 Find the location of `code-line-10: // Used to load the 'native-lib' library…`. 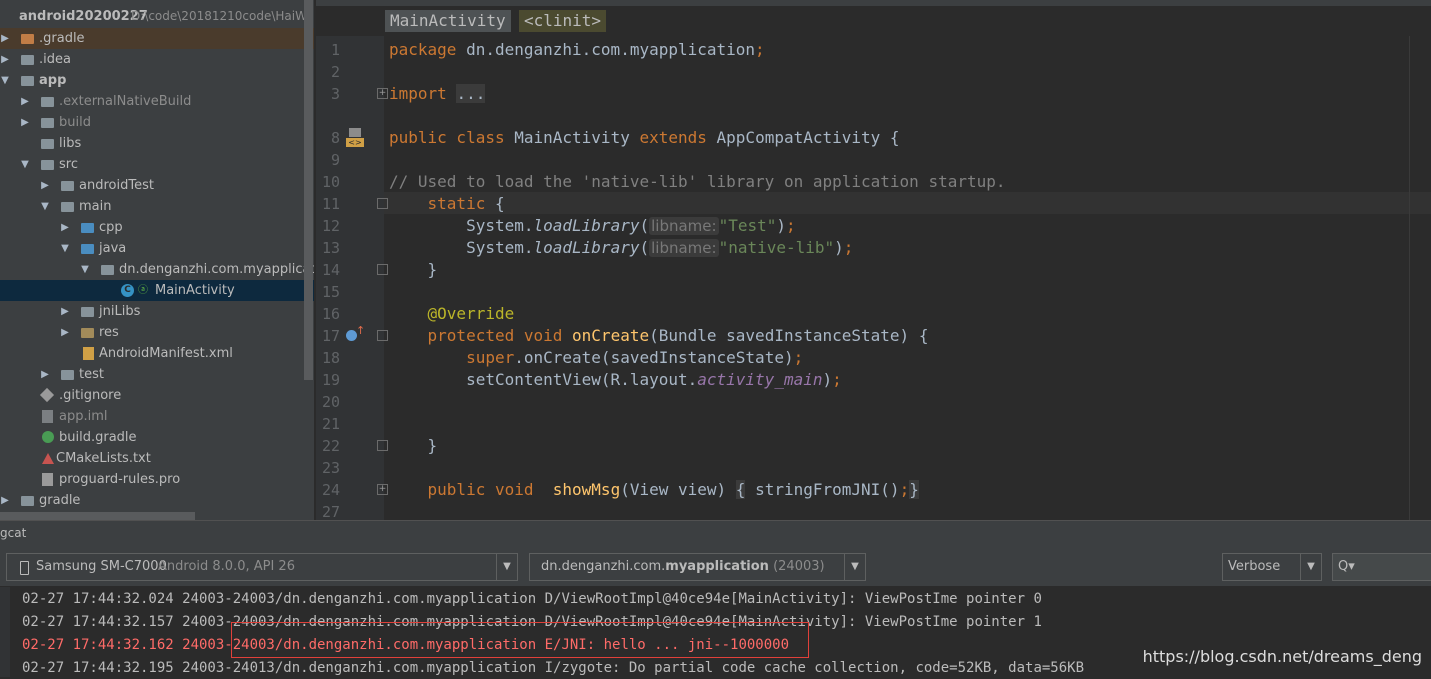

code-line-10: // Used to load the 'native-lib' library… is located at coordinates (697, 182).